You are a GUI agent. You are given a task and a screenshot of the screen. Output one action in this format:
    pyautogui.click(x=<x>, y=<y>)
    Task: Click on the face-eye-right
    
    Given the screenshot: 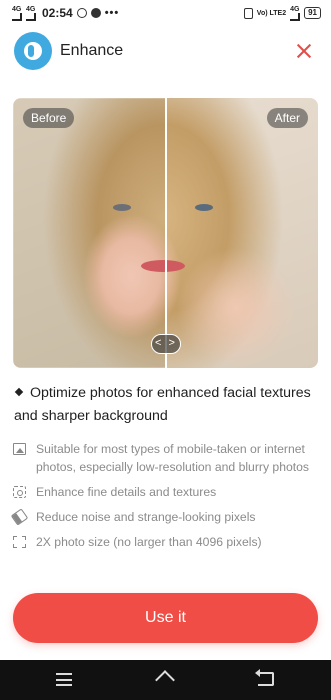 What is the action you would take?
    pyautogui.click(x=204, y=207)
    